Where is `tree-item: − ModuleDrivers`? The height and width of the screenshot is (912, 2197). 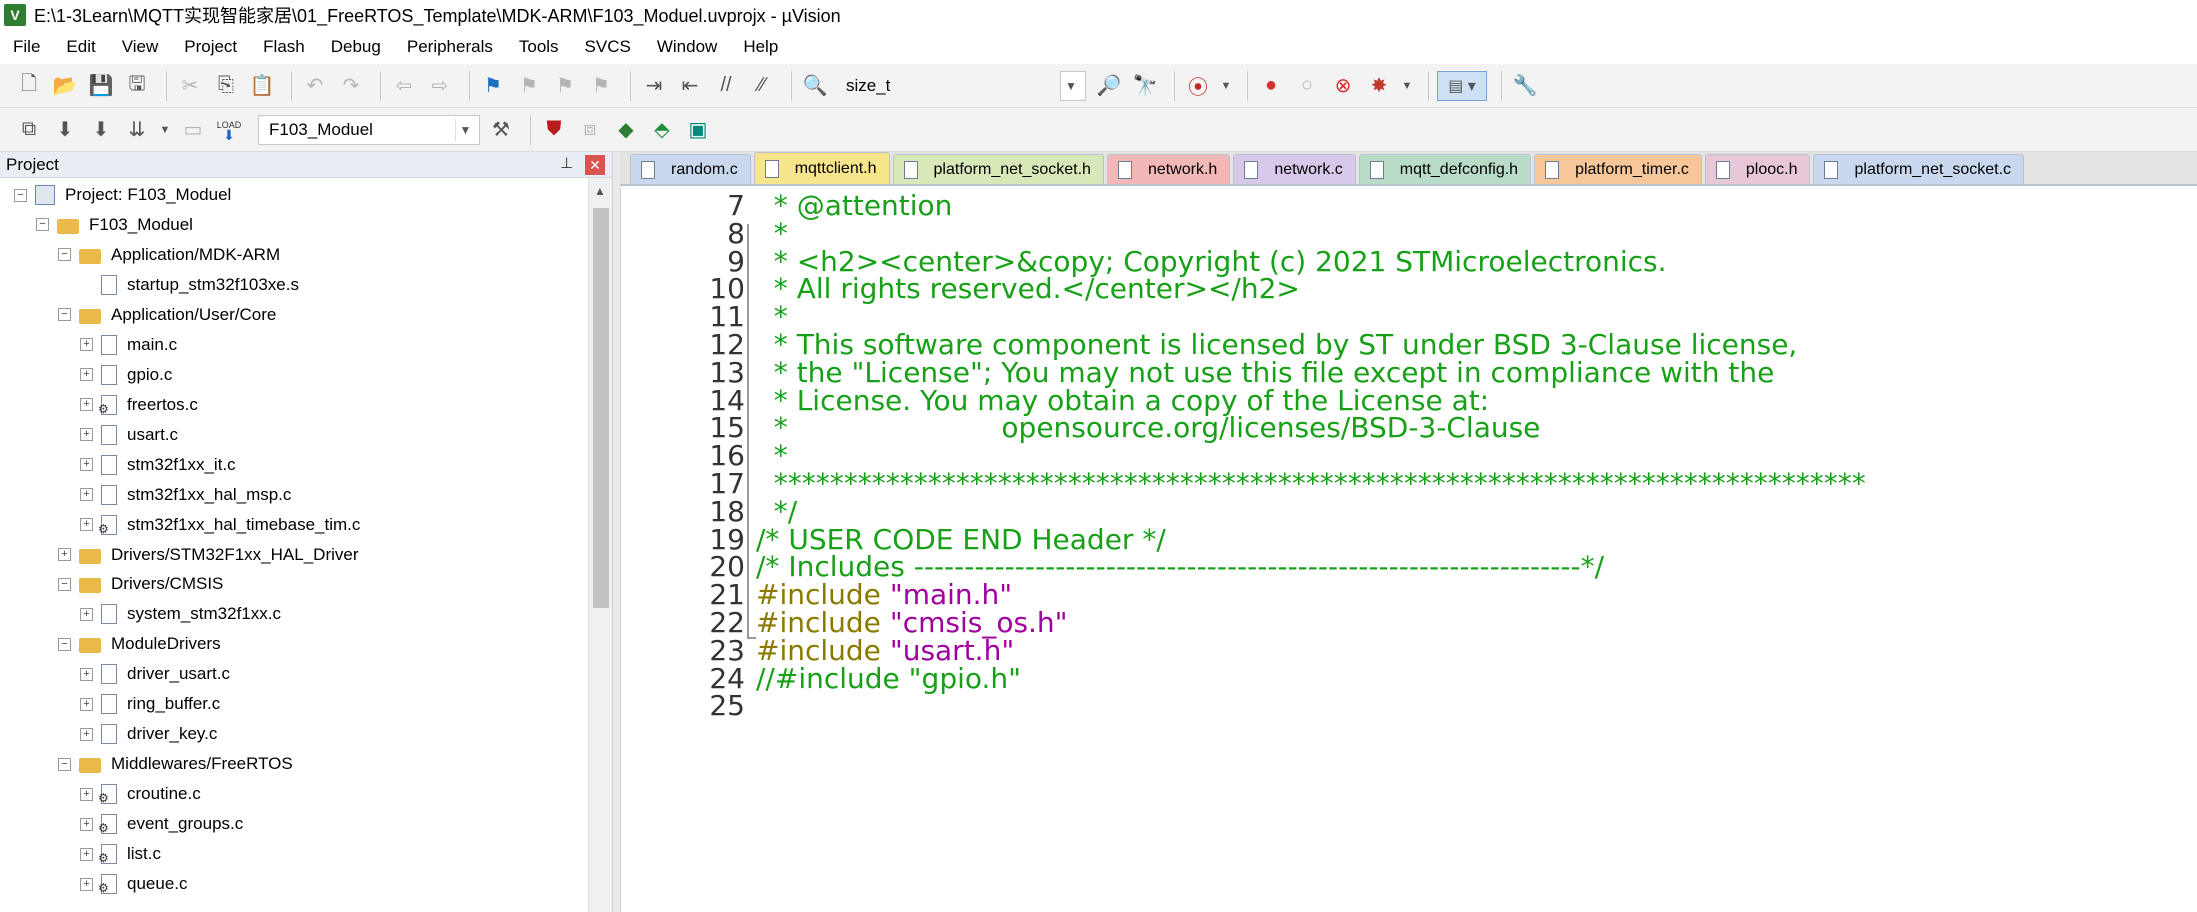 tree-item: − ModuleDrivers is located at coordinates (139, 644).